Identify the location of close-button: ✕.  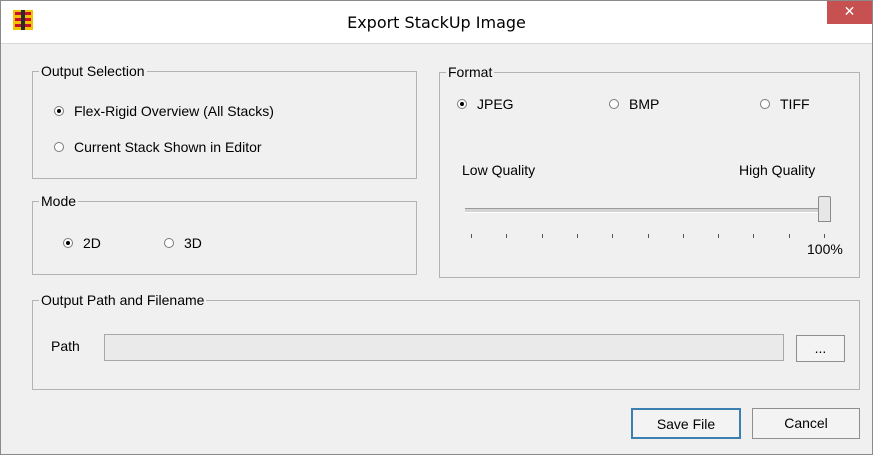
(849, 12).